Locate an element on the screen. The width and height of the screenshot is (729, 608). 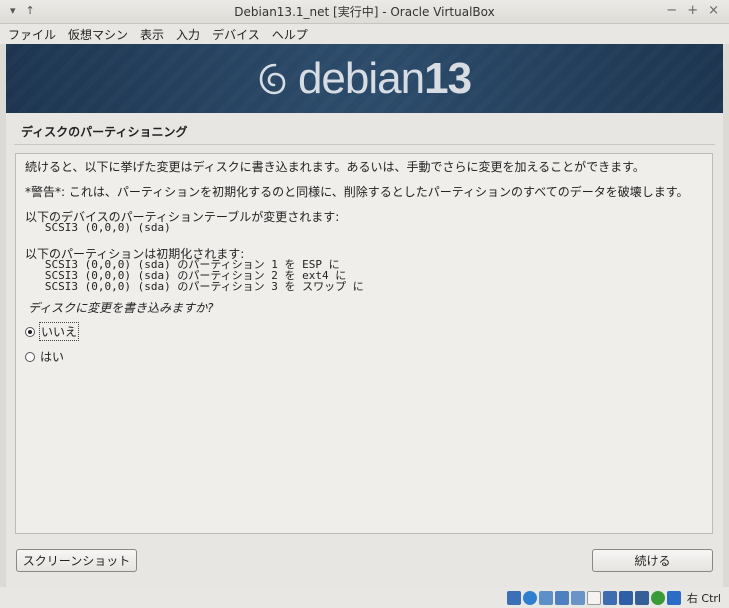
cpu-icon is located at coordinates (641, 597).